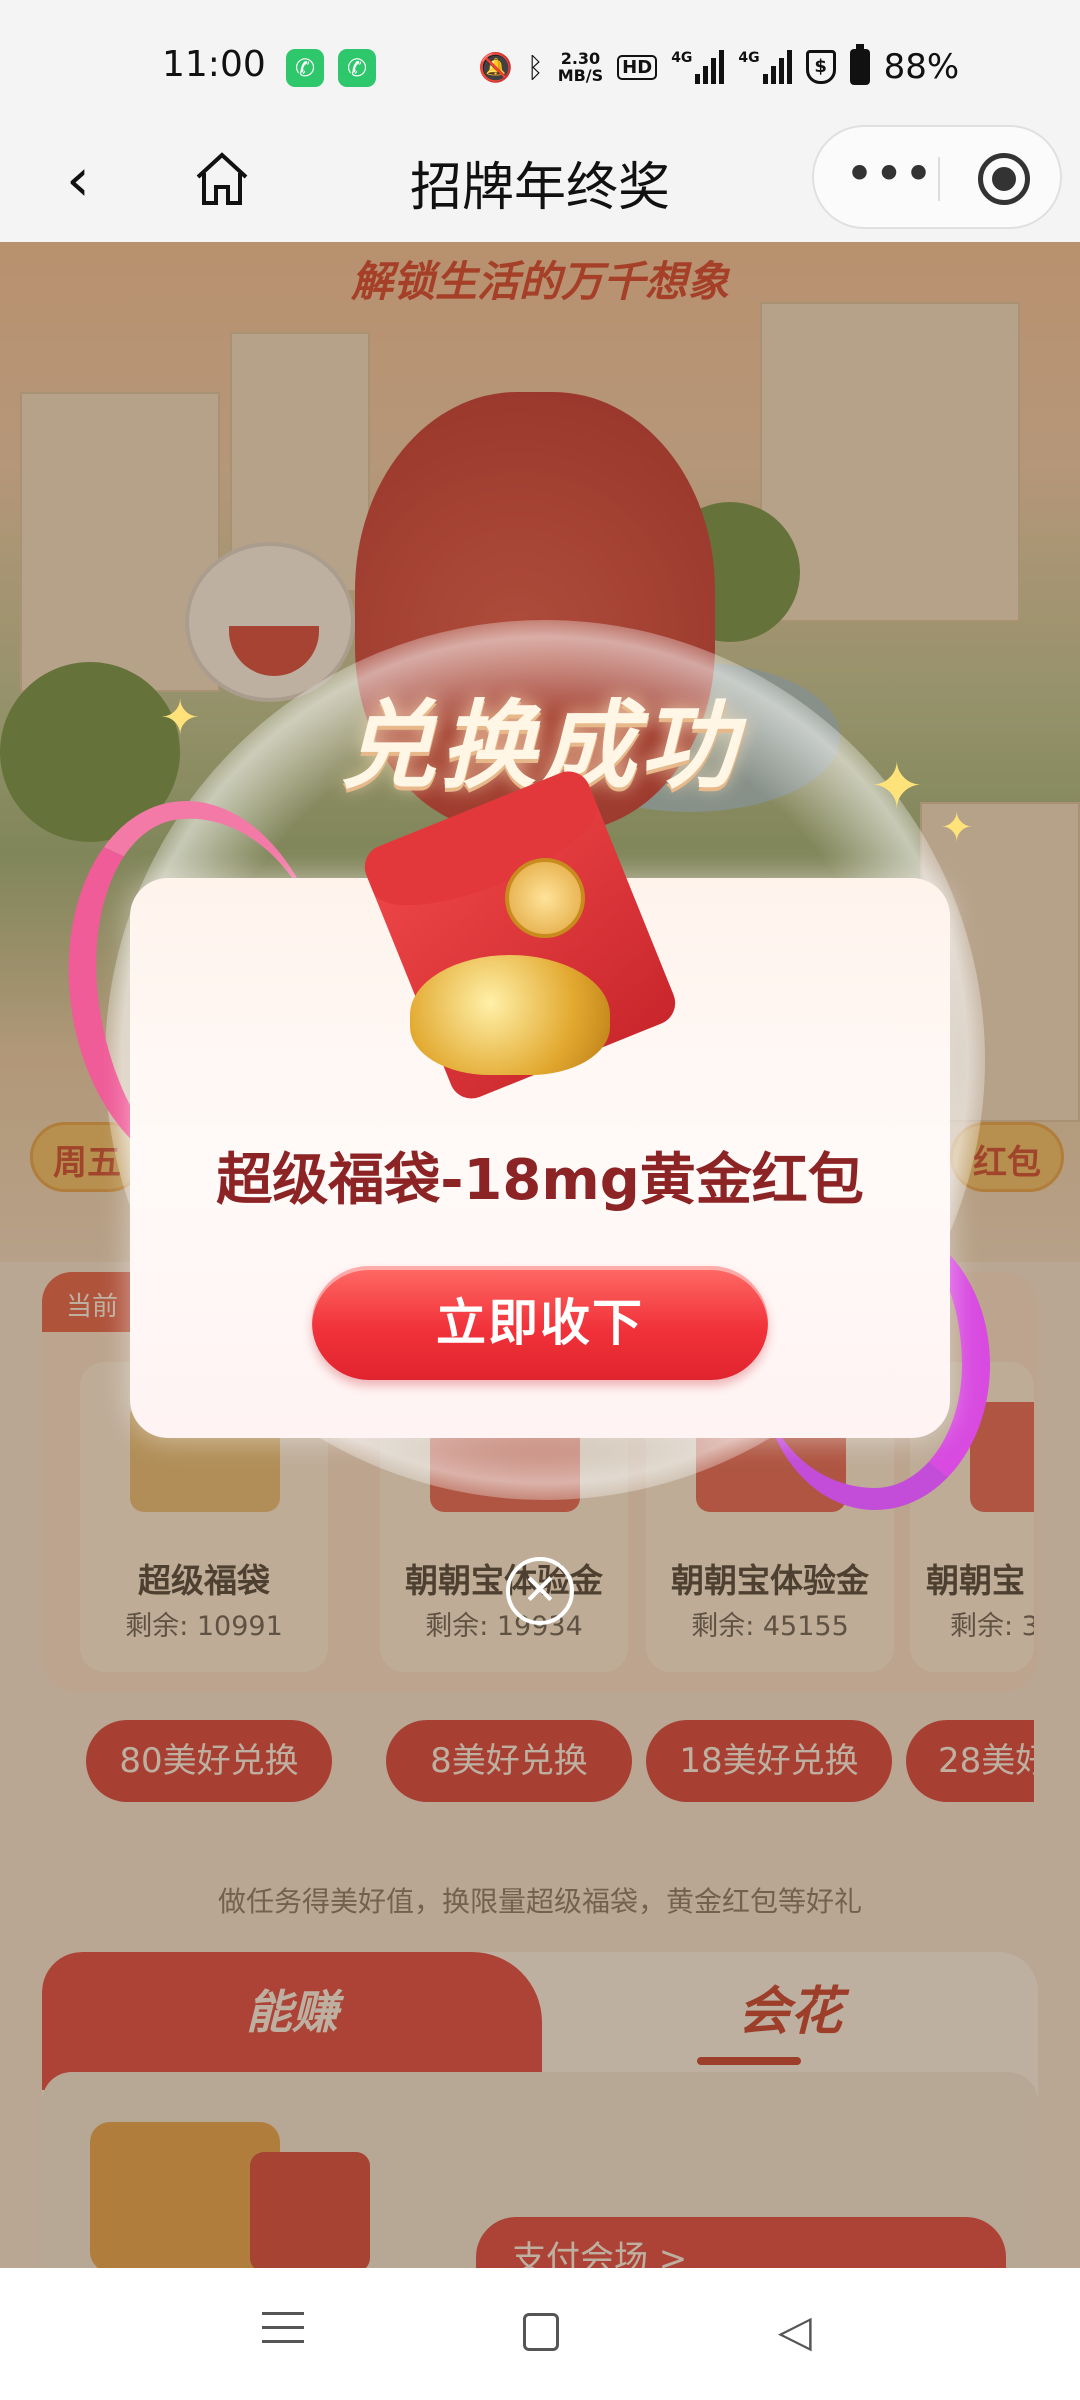 The image size is (1080, 2400). I want to click on sparkle-icon: ✦, so click(957, 828).